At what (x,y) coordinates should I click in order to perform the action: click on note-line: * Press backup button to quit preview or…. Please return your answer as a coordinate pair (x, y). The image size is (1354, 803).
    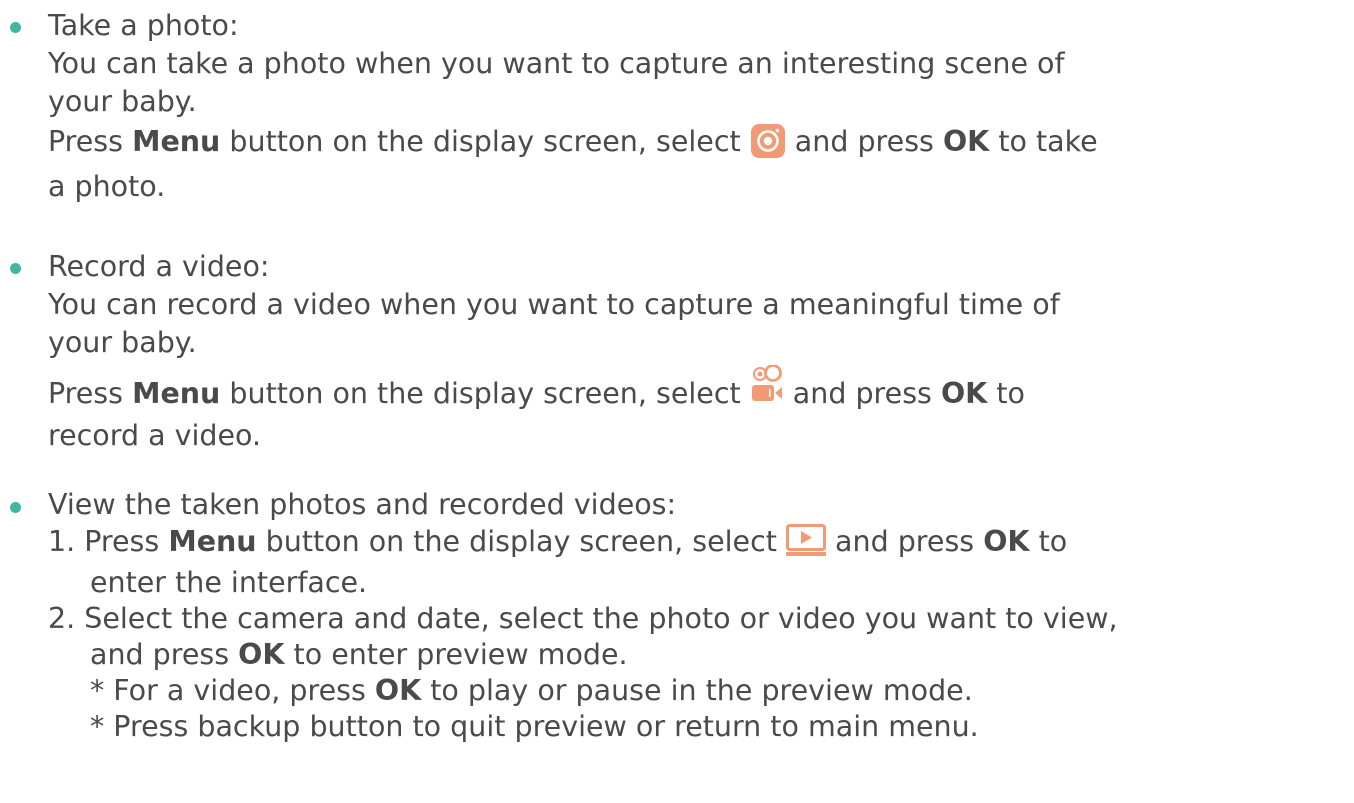
    Looking at the image, I should click on (534, 726).